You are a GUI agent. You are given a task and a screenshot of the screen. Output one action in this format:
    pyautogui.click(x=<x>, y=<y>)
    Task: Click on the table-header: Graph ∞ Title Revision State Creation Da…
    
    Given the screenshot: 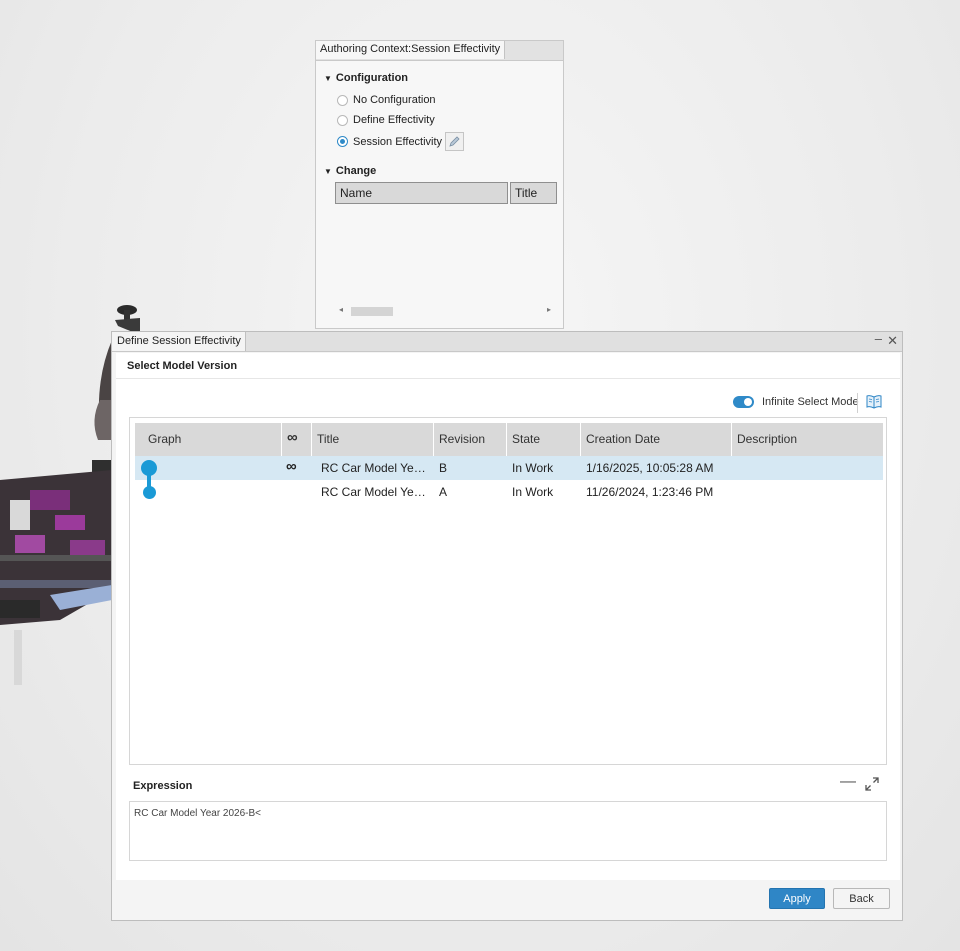 What is the action you would take?
    pyautogui.click(x=509, y=439)
    